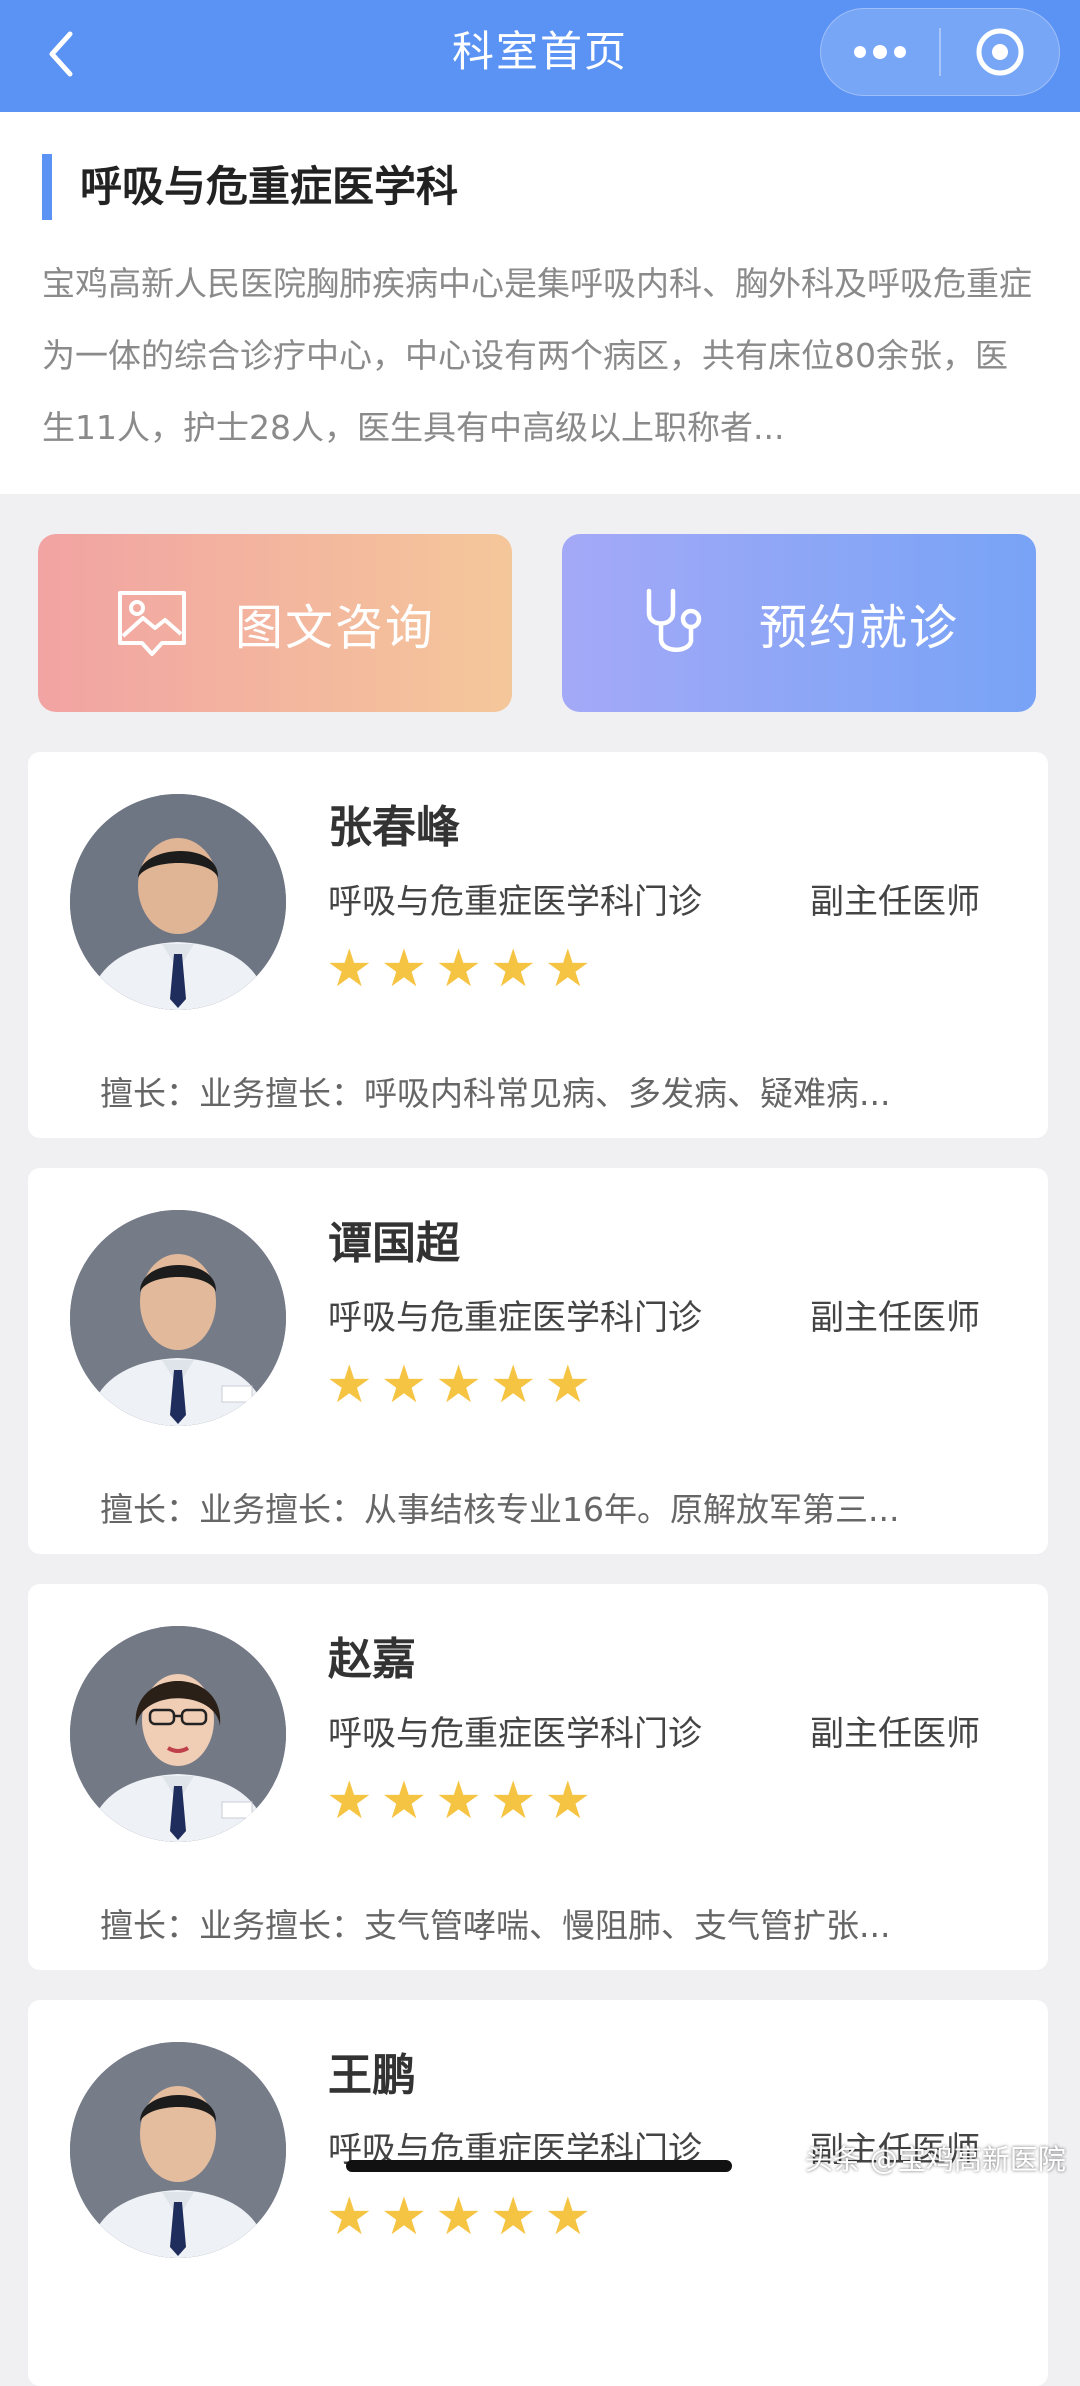 Image resolution: width=1080 pixels, height=2386 pixels. Describe the element at coordinates (372, 1659) in the screenshot. I see `doctor-name: 赵嘉` at that location.